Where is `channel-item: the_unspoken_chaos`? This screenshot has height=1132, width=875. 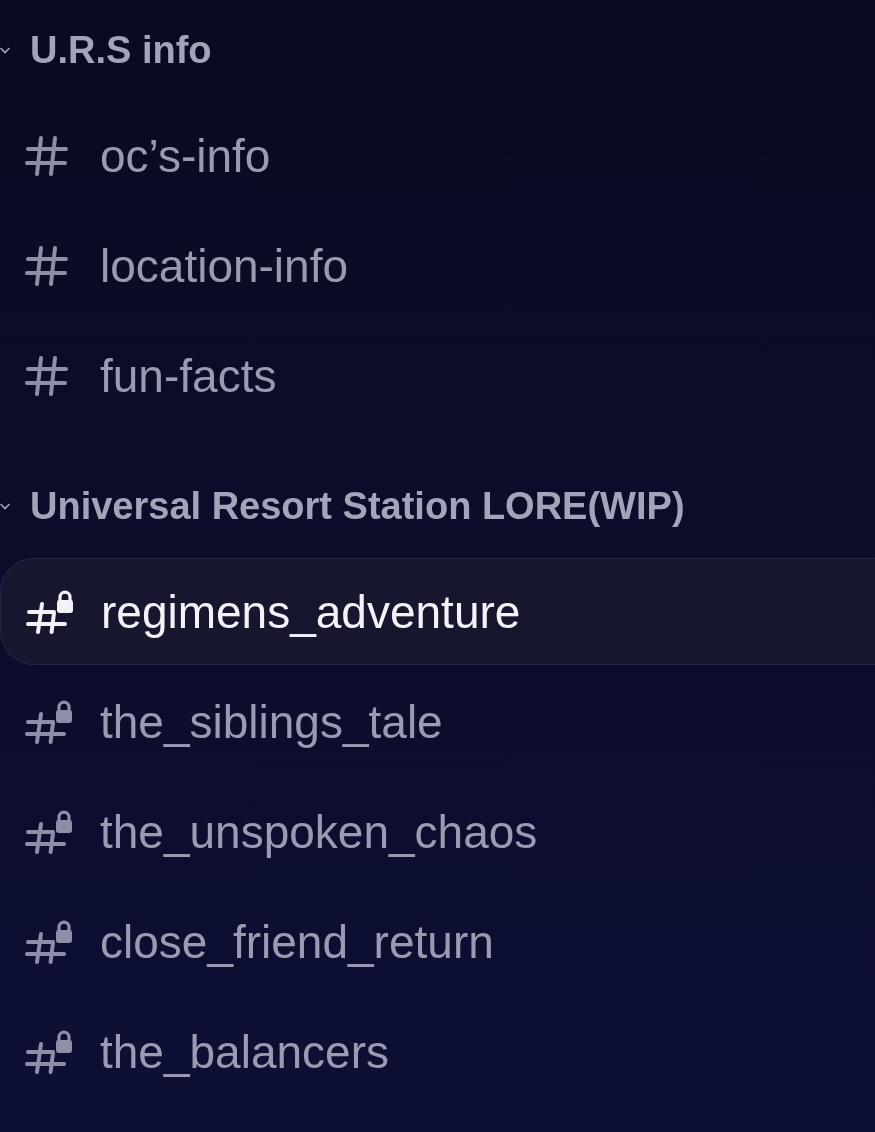
channel-item: the_unspoken_chaos is located at coordinates (437, 831).